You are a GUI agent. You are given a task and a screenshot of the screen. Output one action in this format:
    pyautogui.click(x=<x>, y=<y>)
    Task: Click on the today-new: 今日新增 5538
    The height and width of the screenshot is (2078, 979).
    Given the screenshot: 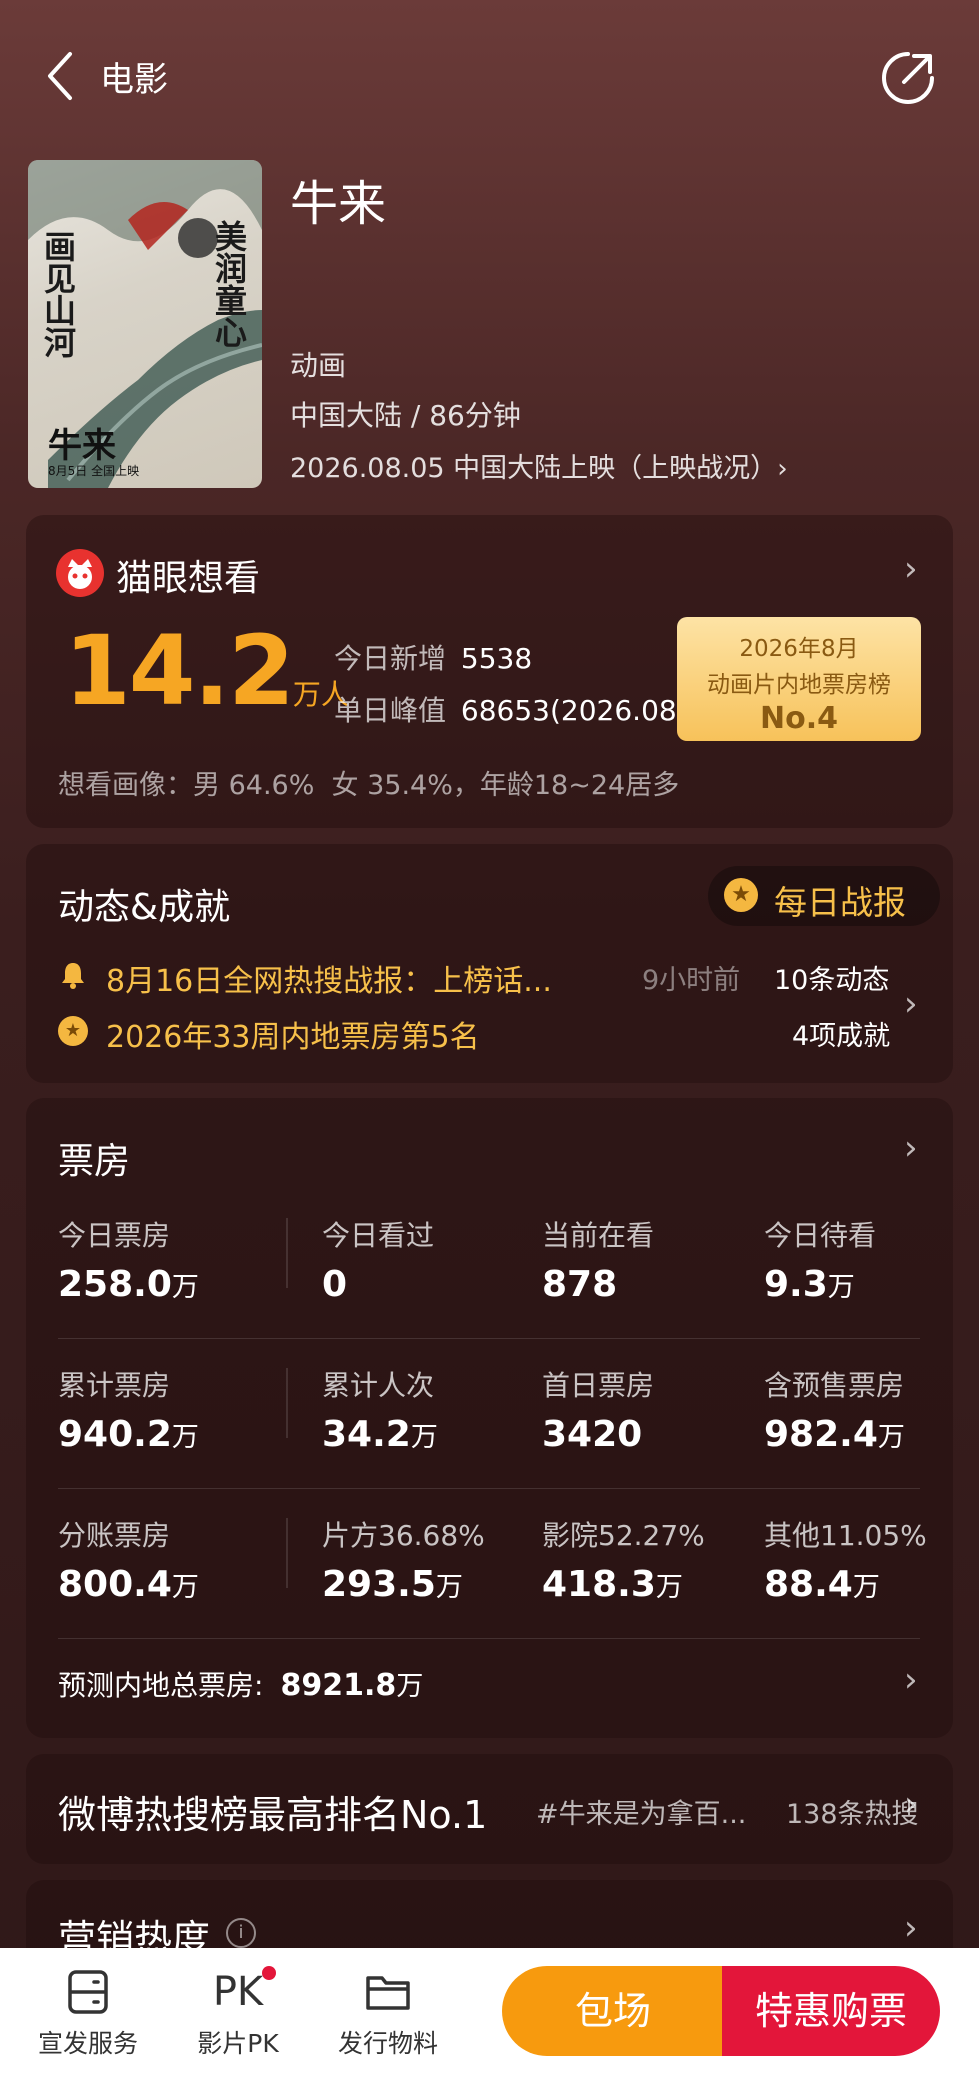 What is the action you would take?
    pyautogui.click(x=433, y=657)
    